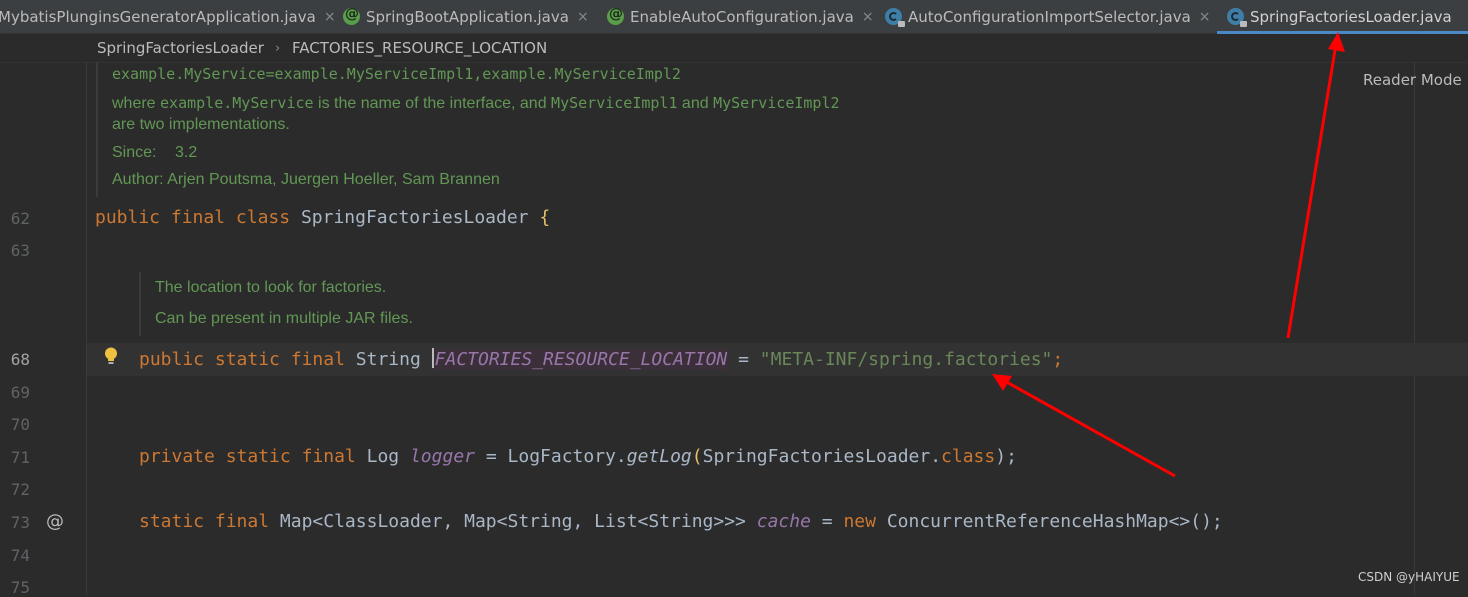 The image size is (1468, 597). I want to click on breadcrumb-item-class: SpringFactoriesLoader, so click(180, 48).